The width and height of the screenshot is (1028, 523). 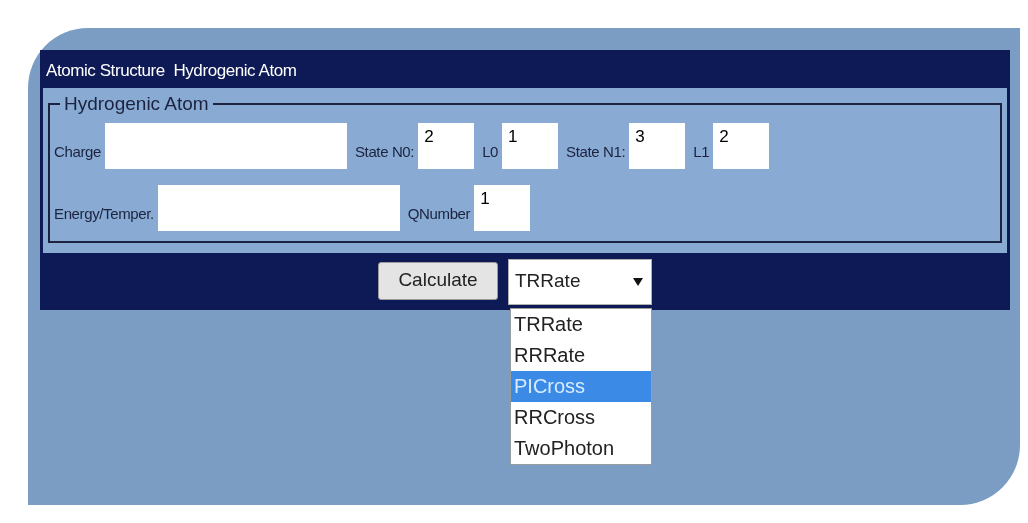 What do you see at coordinates (438, 280) in the screenshot?
I see `calculate-button: Calculate` at bounding box center [438, 280].